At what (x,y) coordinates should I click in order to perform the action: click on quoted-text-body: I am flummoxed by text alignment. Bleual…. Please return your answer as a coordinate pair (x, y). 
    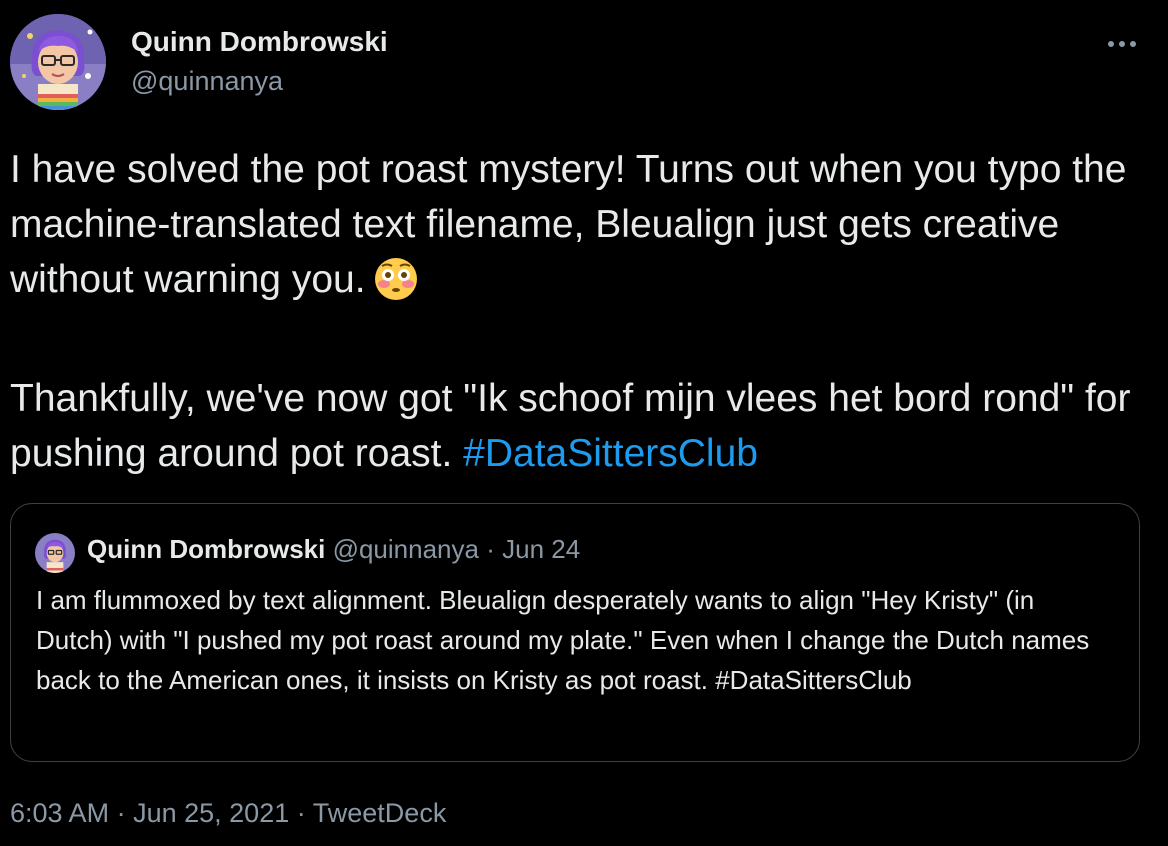
    Looking at the image, I should click on (563, 640).